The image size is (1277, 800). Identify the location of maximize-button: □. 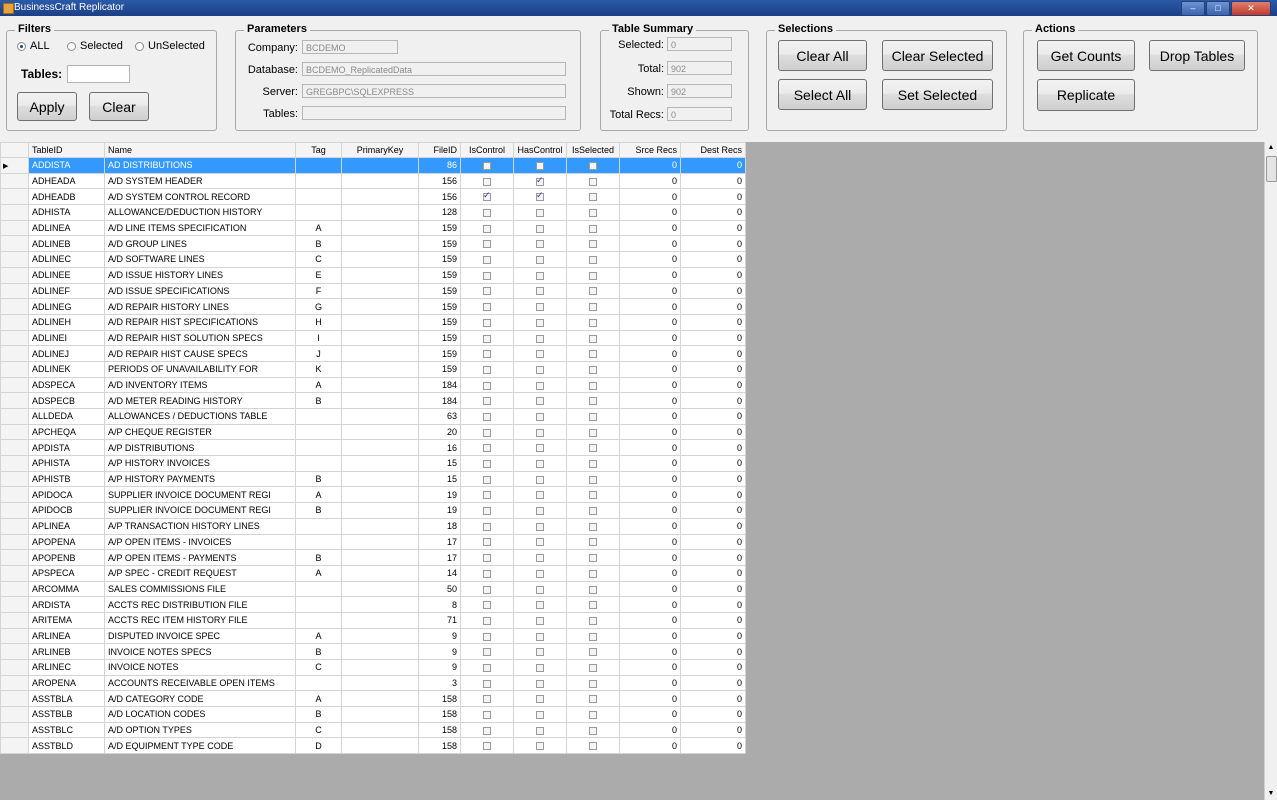
(1218, 8).